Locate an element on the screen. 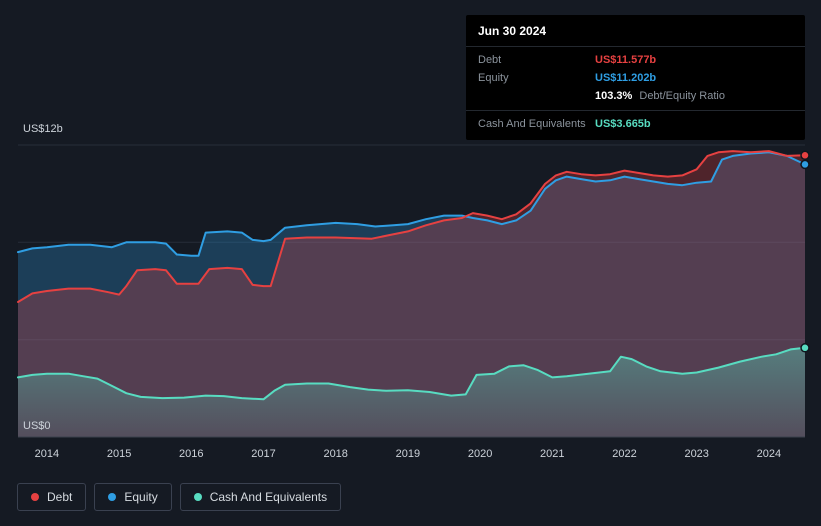 This screenshot has height=526, width=821. chart-legend: Debt Equity Cash And Equivalents is located at coordinates (179, 497).